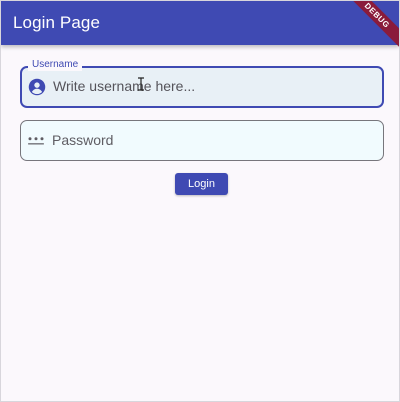 The image size is (400, 402). What do you see at coordinates (202, 140) in the screenshot?
I see `password-field: Password` at bounding box center [202, 140].